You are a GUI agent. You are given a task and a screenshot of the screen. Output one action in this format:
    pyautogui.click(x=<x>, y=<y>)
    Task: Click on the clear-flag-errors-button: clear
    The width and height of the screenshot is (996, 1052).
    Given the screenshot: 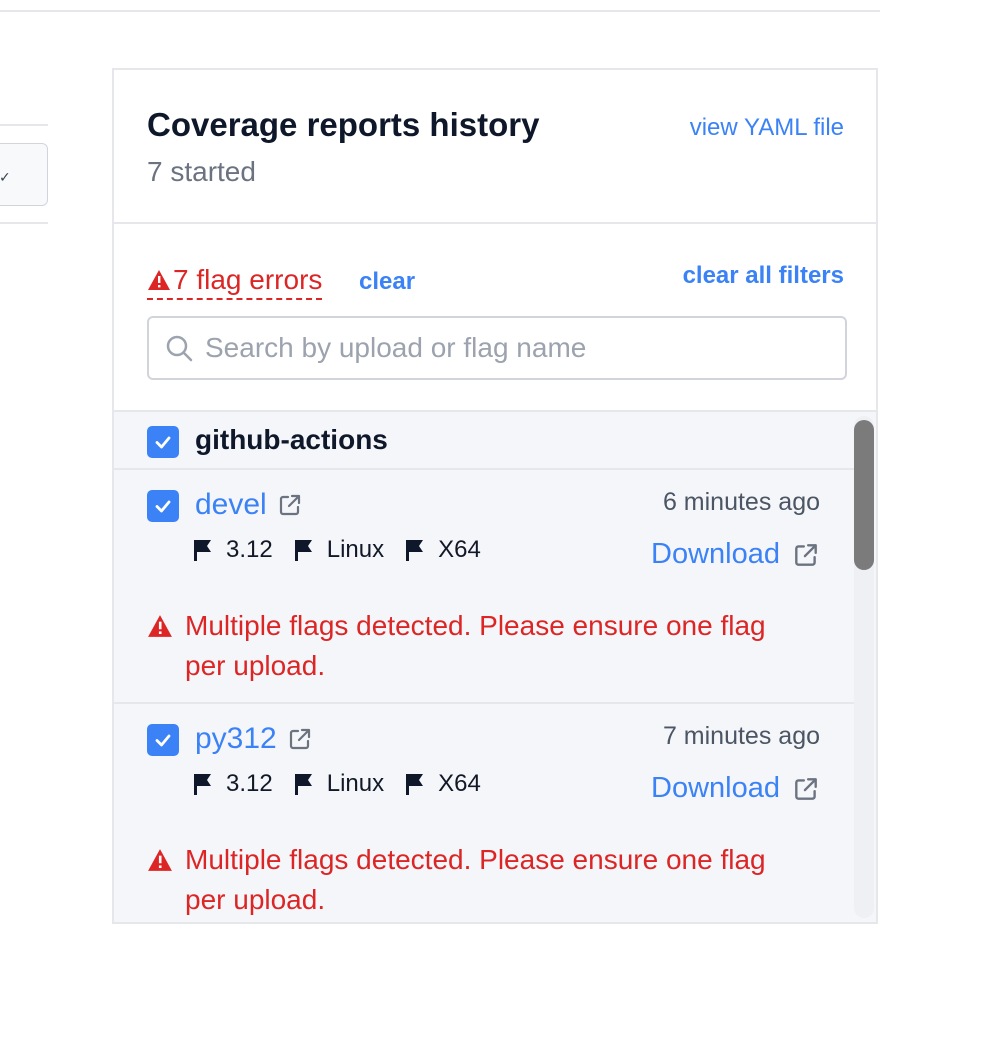 What is the action you would take?
    pyautogui.click(x=387, y=282)
    